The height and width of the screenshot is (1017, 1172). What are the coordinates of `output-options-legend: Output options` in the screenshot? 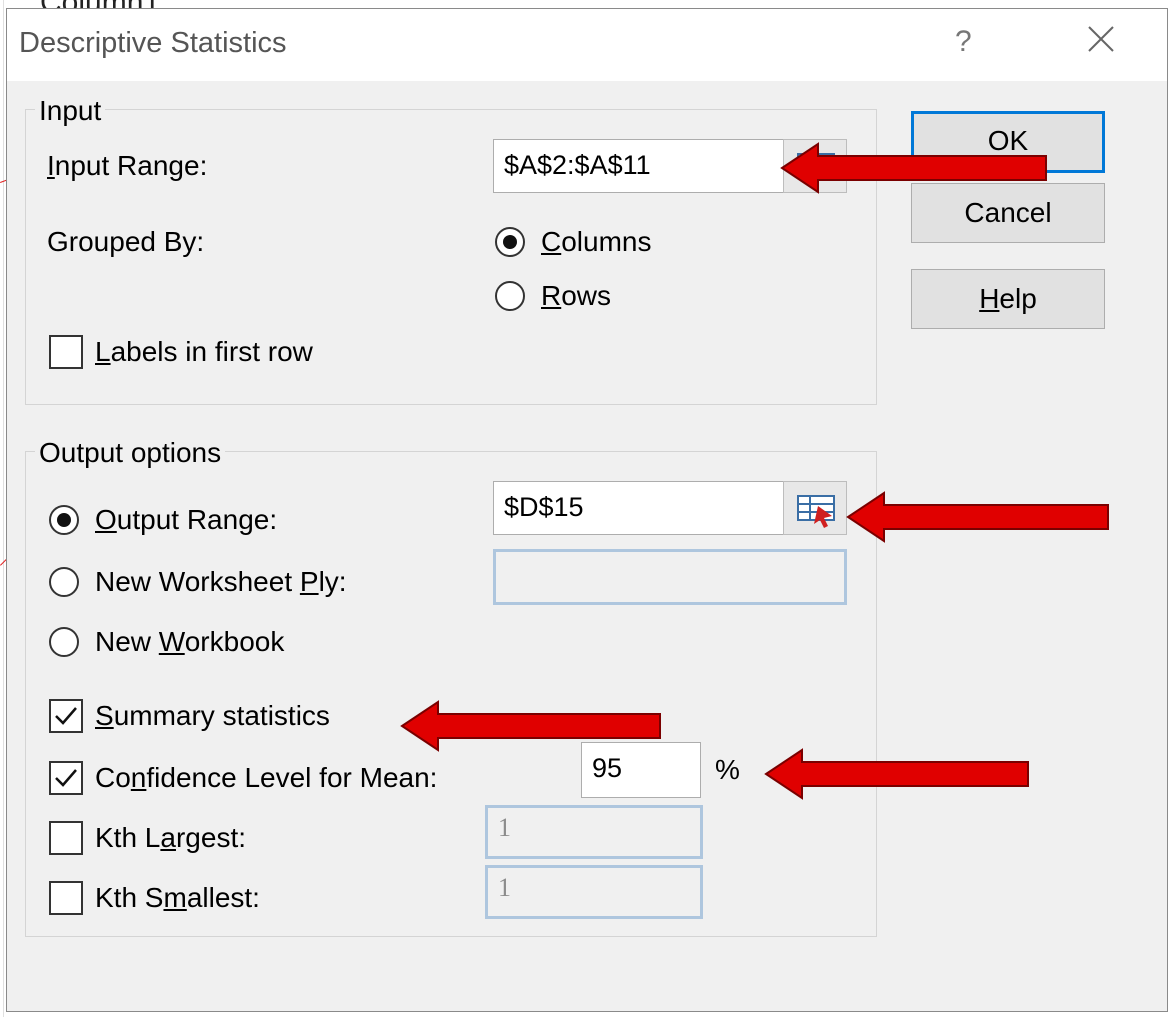 It's located at (130, 453).